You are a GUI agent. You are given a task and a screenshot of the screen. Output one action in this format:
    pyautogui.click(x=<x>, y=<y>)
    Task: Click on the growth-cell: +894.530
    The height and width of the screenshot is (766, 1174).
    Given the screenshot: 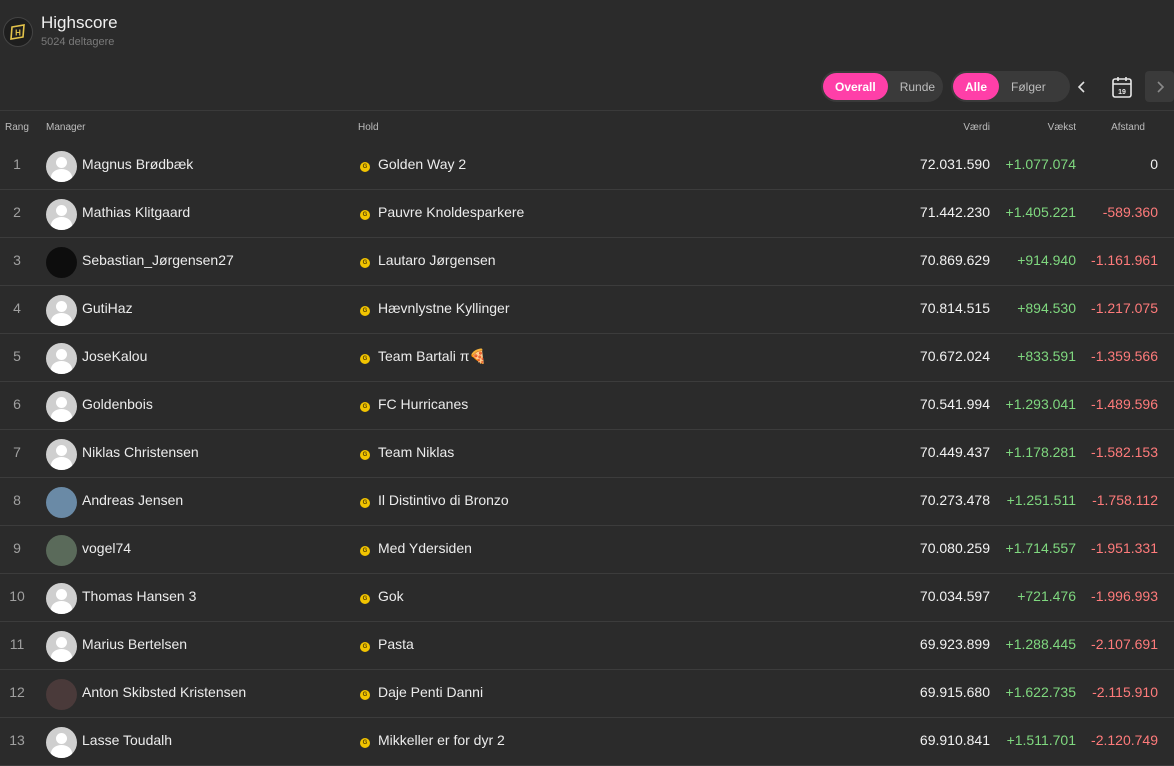 What is the action you would take?
    pyautogui.click(x=1046, y=308)
    